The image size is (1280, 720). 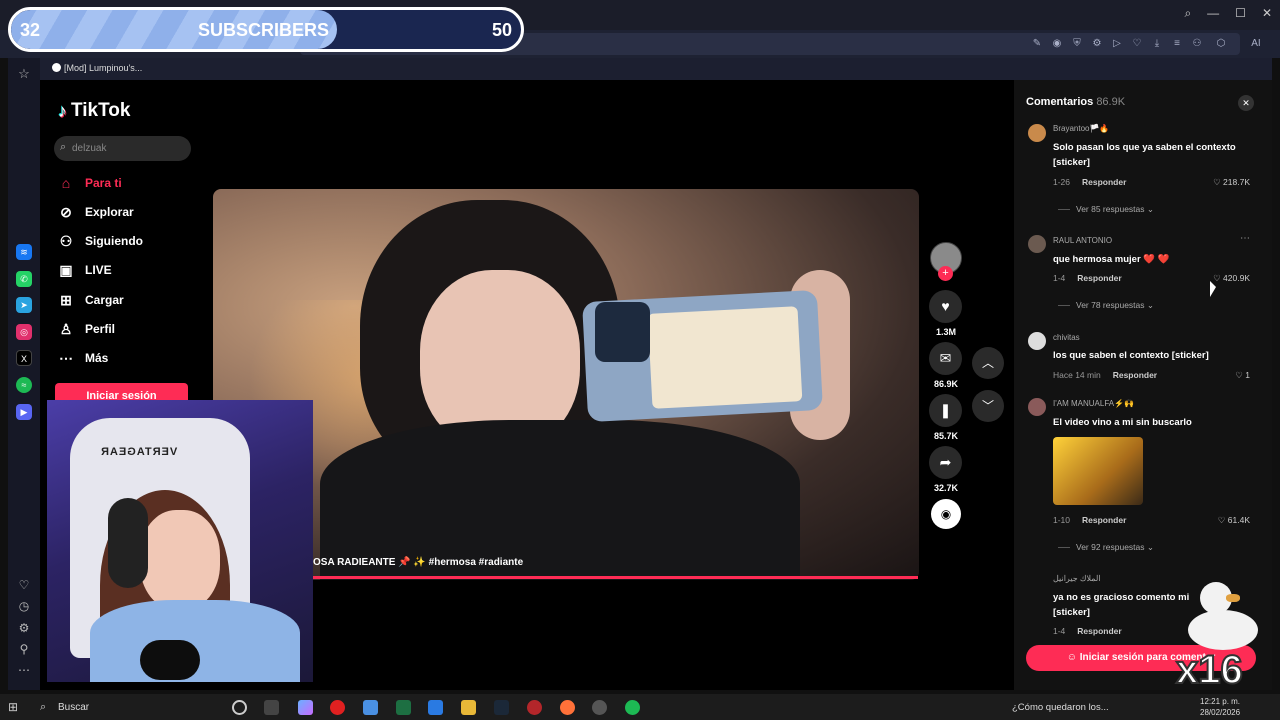 I want to click on comment-like: ♡ 218.7K, so click(x=1225, y=182).